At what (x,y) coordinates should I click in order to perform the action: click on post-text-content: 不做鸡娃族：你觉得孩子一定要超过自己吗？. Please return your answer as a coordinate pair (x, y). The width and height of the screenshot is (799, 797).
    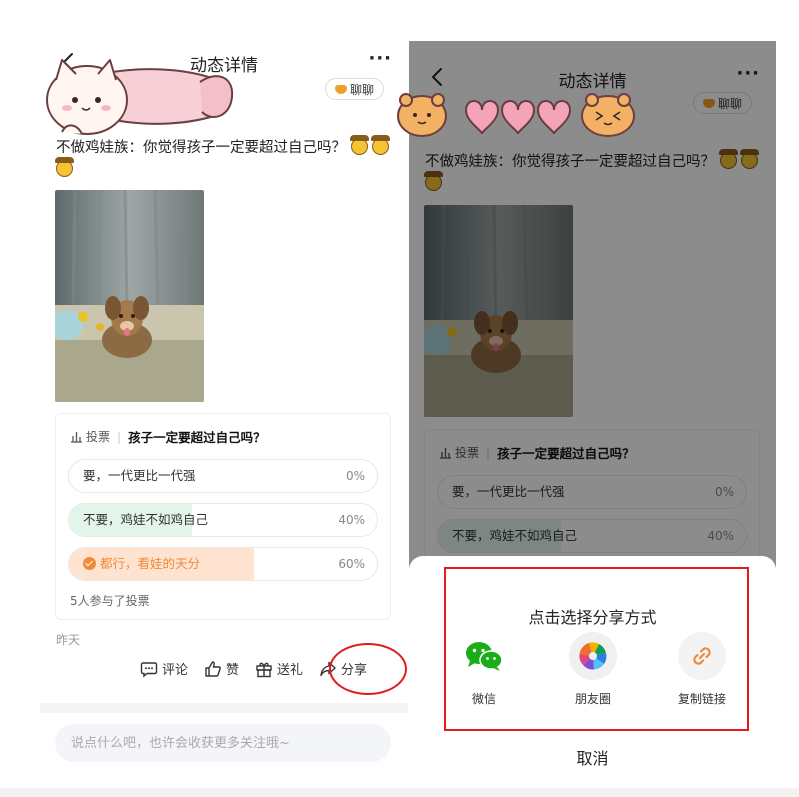
    Looking at the image, I should click on (570, 162).